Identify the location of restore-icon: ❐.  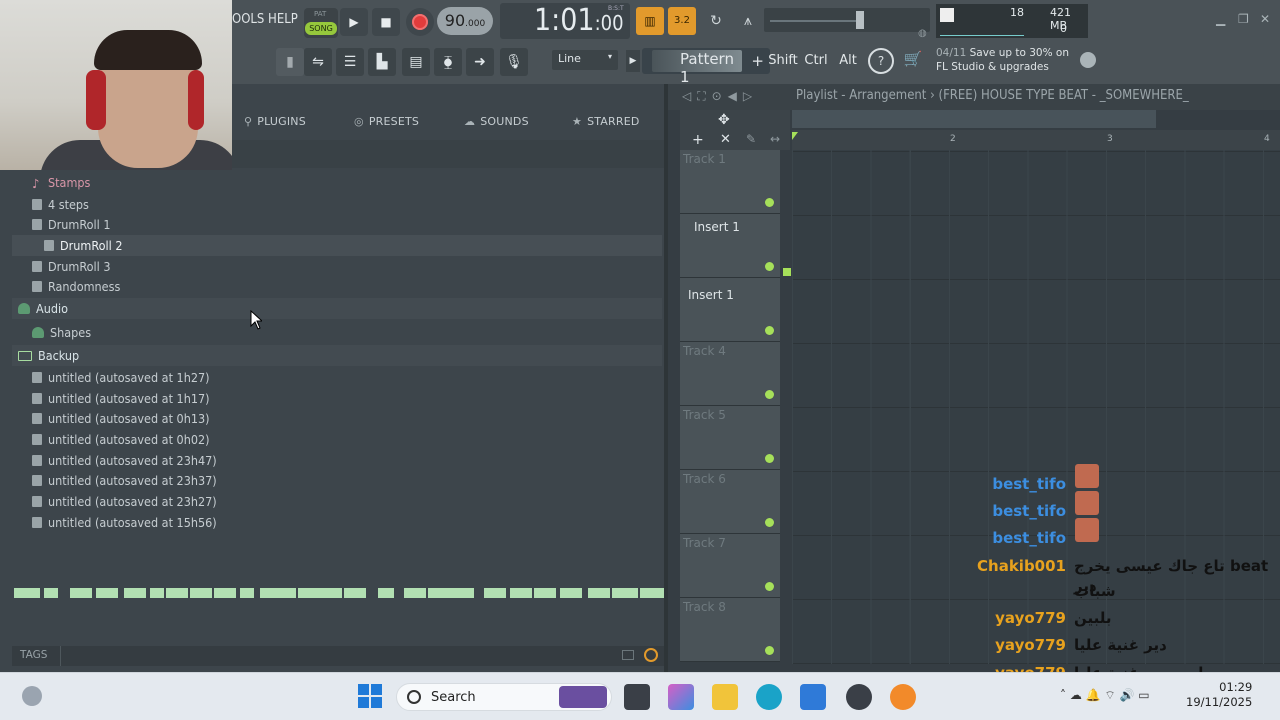
(1245, 19).